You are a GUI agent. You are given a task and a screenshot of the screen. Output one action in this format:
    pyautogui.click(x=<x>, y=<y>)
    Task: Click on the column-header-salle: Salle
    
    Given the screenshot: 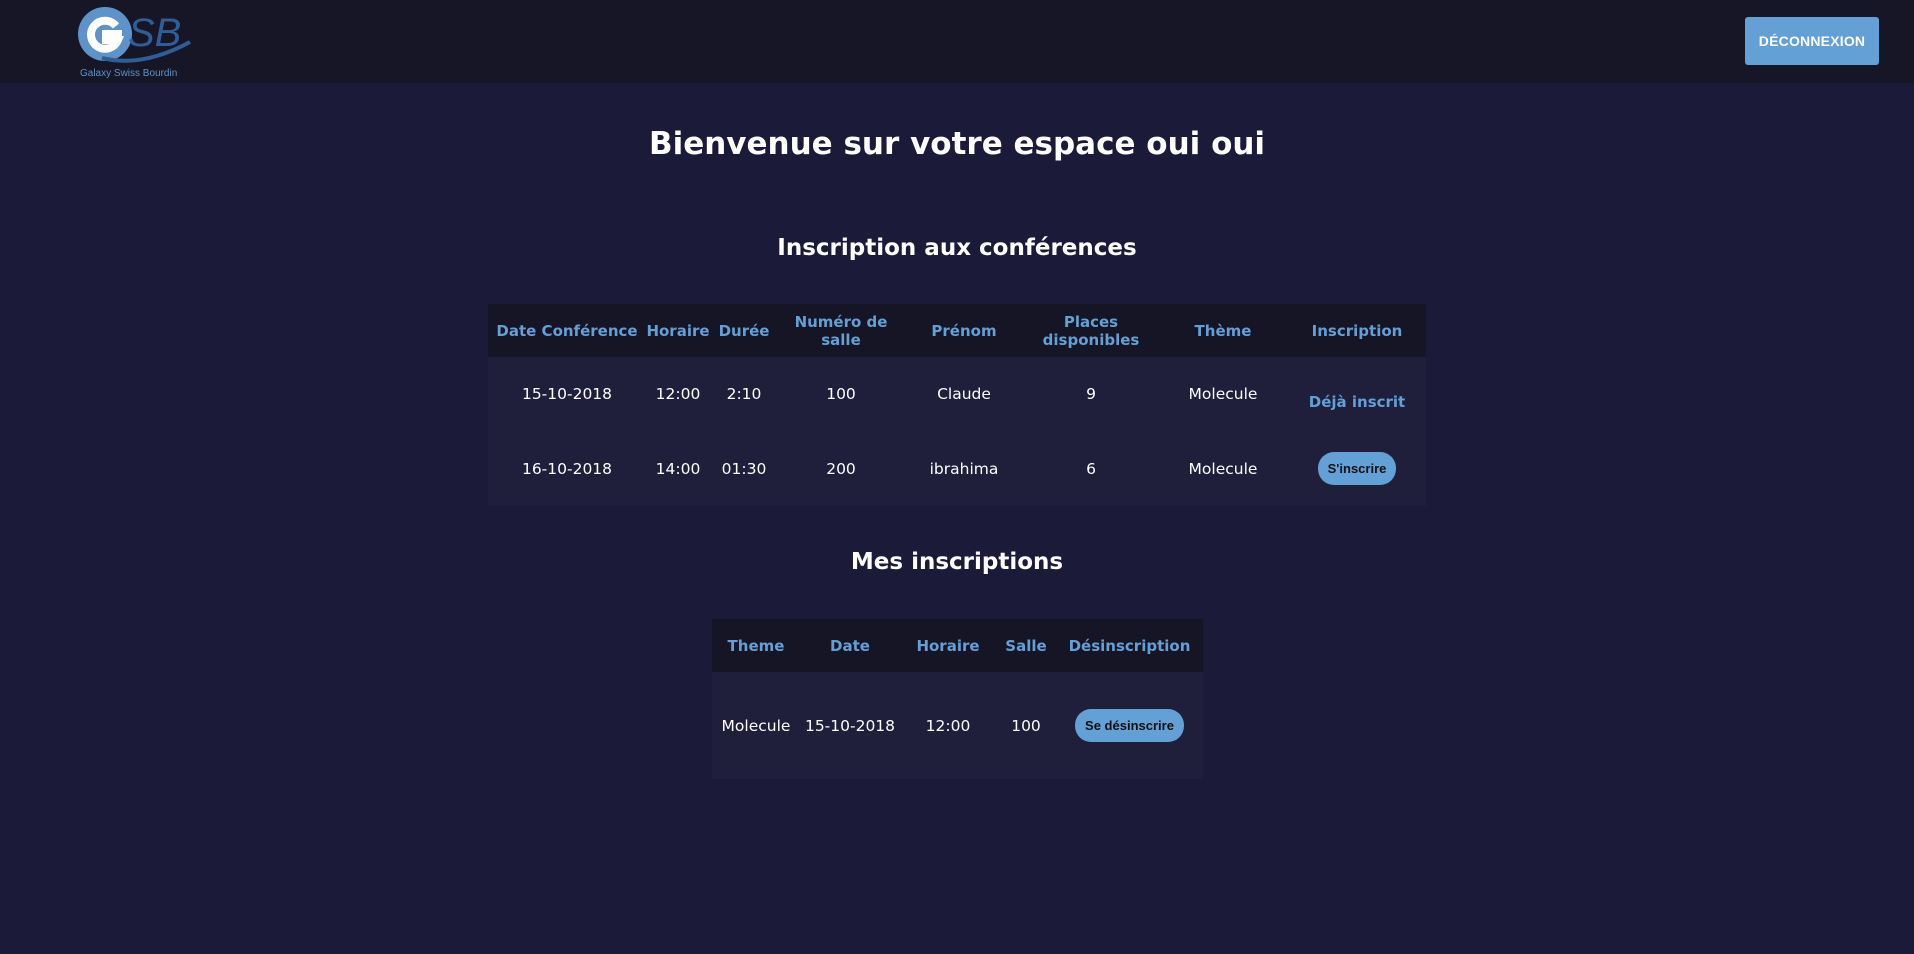 What is the action you would take?
    pyautogui.click(x=1026, y=645)
    